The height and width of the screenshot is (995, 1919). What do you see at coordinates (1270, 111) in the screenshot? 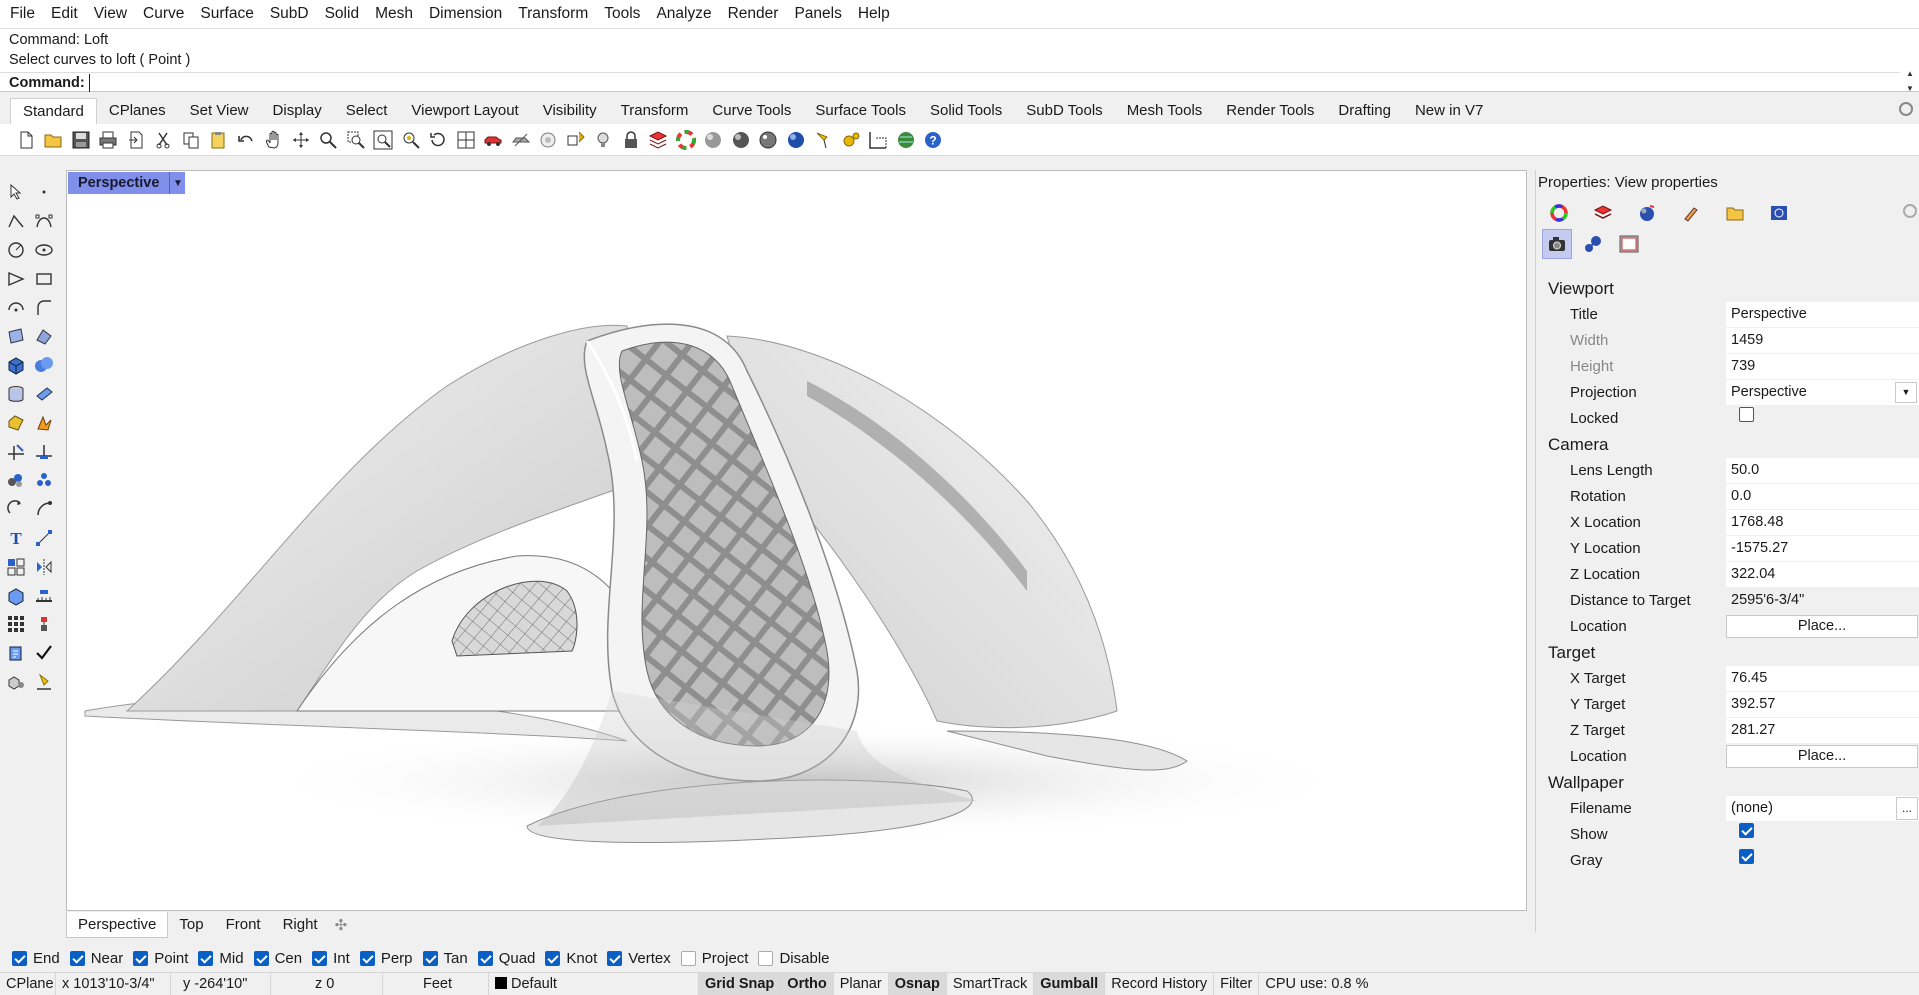
I see `tab-render-tools: Render Tools` at bounding box center [1270, 111].